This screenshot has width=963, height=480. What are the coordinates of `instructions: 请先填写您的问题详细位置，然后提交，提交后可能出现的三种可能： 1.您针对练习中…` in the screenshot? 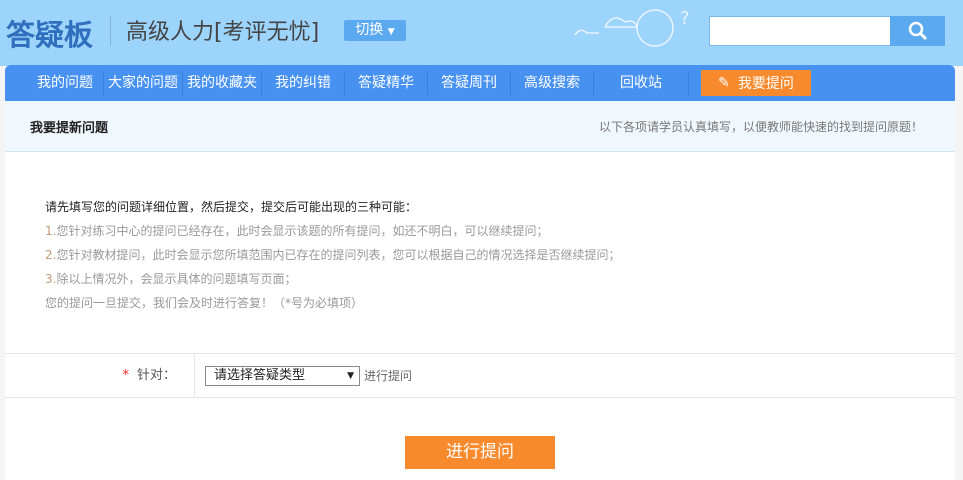 It's located at (332, 255).